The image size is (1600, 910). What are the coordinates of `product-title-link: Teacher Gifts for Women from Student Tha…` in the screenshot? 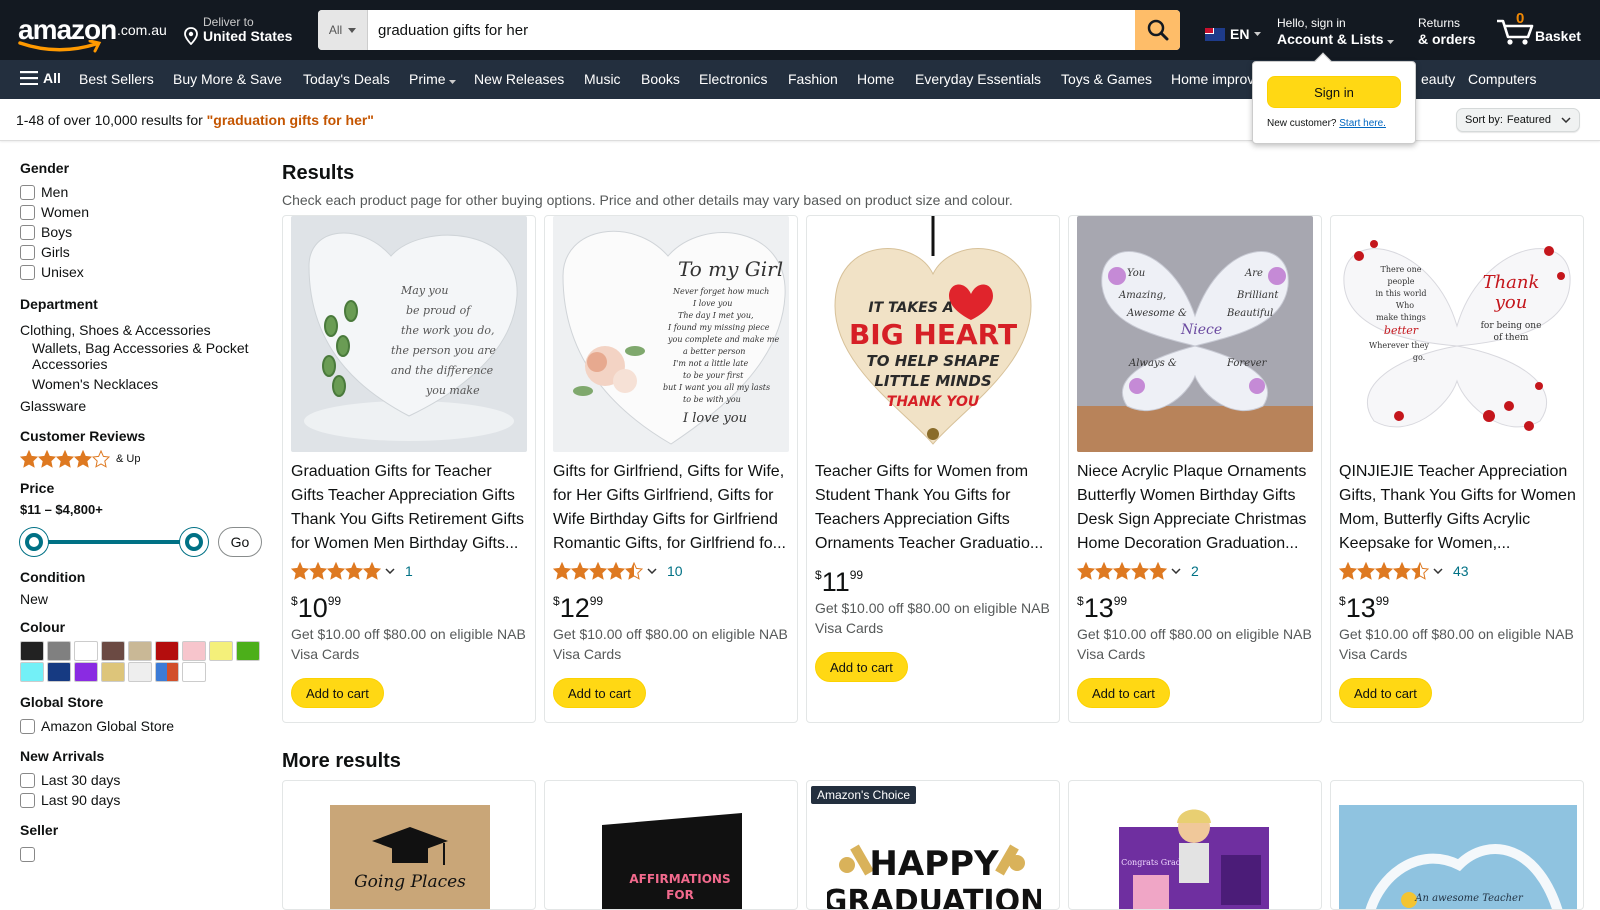 It's located at (934, 508).